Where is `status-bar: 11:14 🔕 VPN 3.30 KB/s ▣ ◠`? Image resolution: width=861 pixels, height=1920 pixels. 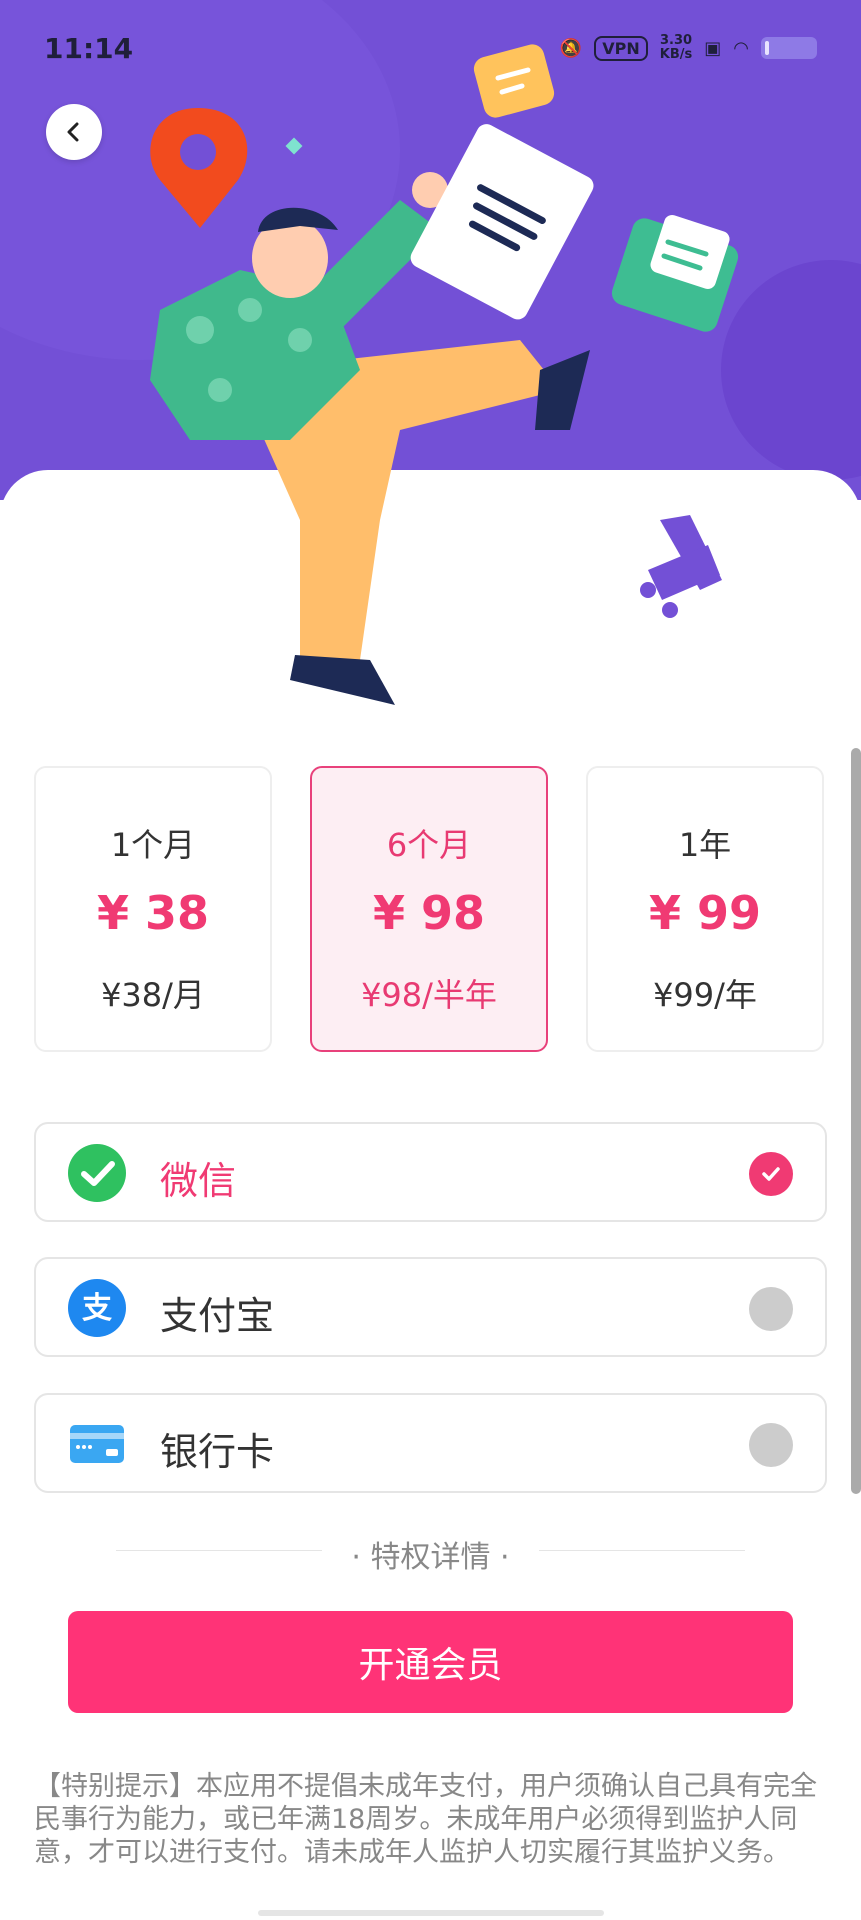 status-bar: 11:14 🔕 VPN 3.30 KB/s ▣ ◠ is located at coordinates (430, 50).